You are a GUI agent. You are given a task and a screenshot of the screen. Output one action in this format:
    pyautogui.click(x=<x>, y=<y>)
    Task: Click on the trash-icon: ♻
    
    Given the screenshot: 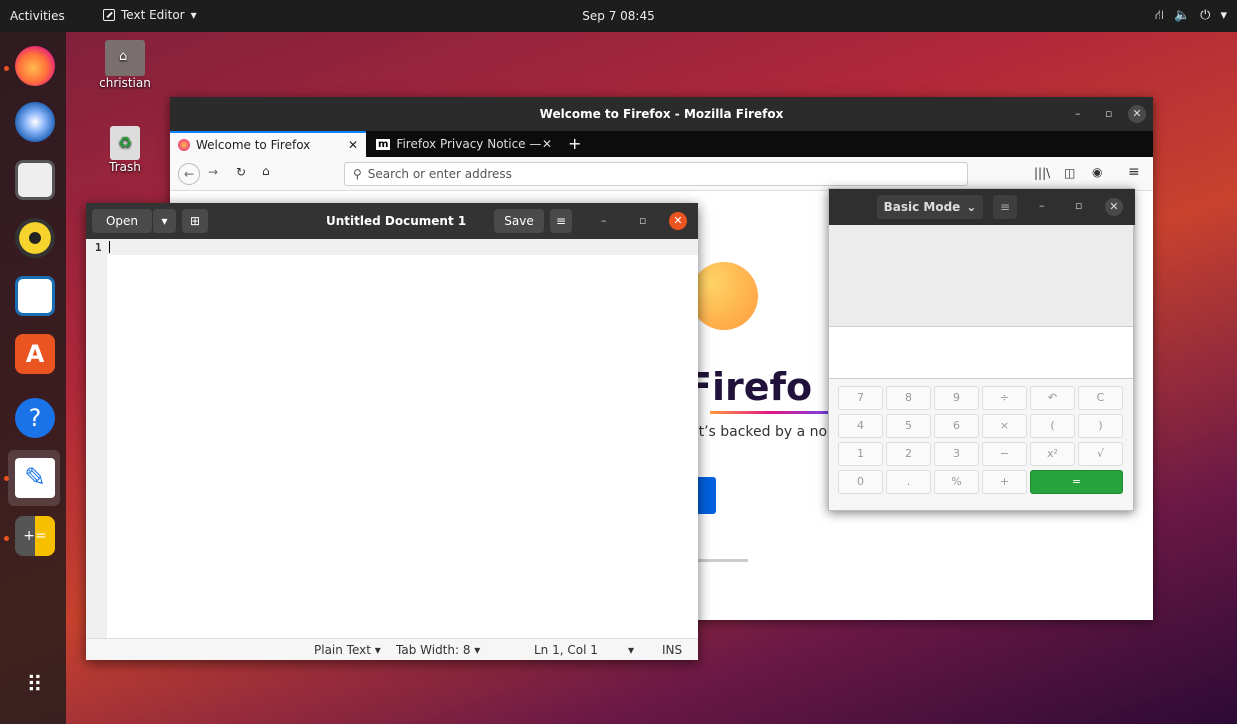 What is the action you would take?
    pyautogui.click(x=125, y=143)
    